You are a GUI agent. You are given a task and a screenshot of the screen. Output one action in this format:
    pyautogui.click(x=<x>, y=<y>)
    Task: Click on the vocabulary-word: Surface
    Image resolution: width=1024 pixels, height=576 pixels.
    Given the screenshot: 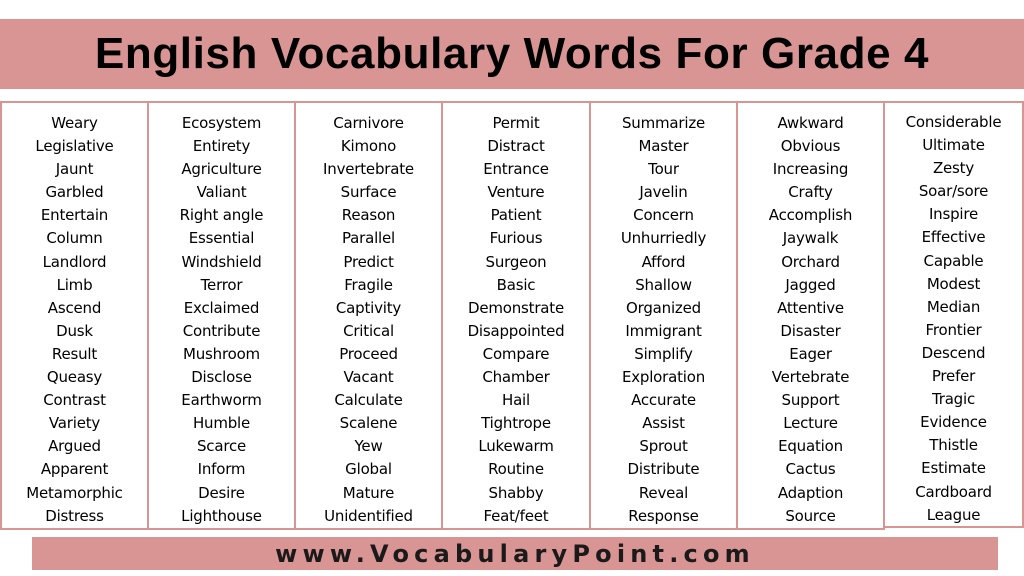 What is the action you would take?
    pyautogui.click(x=368, y=192)
    